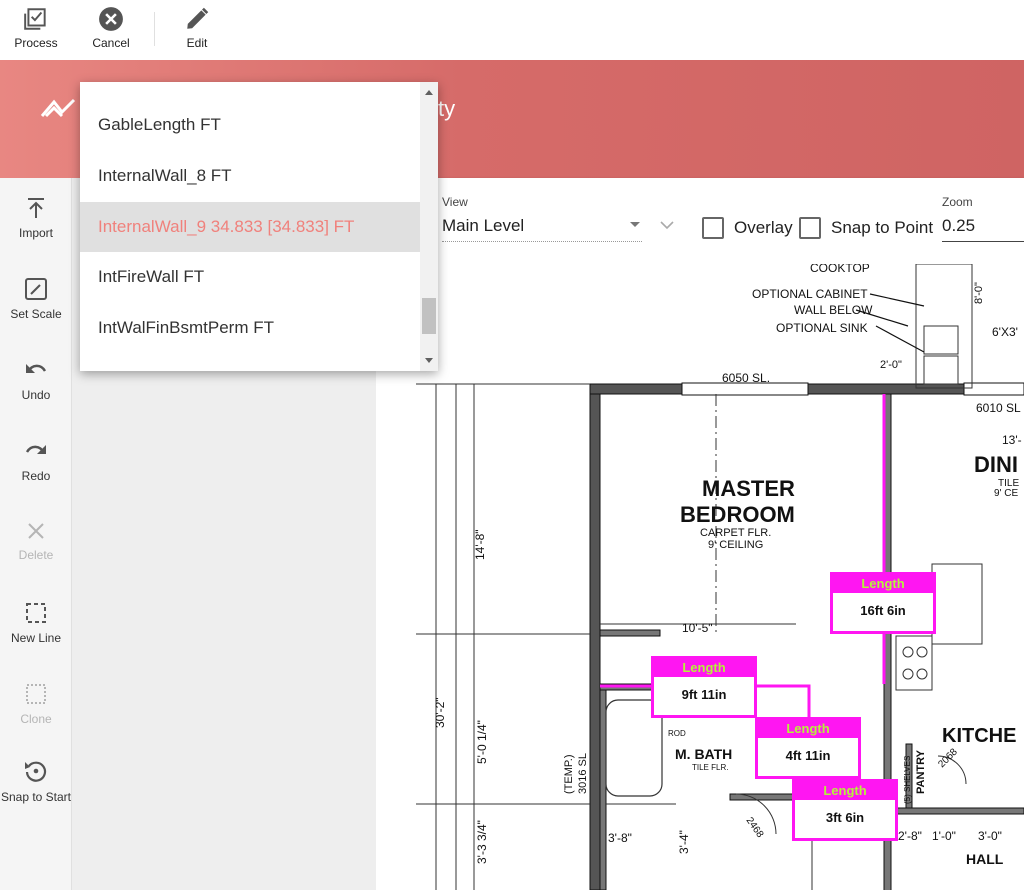  Describe the element at coordinates (603, 786) in the screenshot. I see `interior-wall-bath-west` at that location.